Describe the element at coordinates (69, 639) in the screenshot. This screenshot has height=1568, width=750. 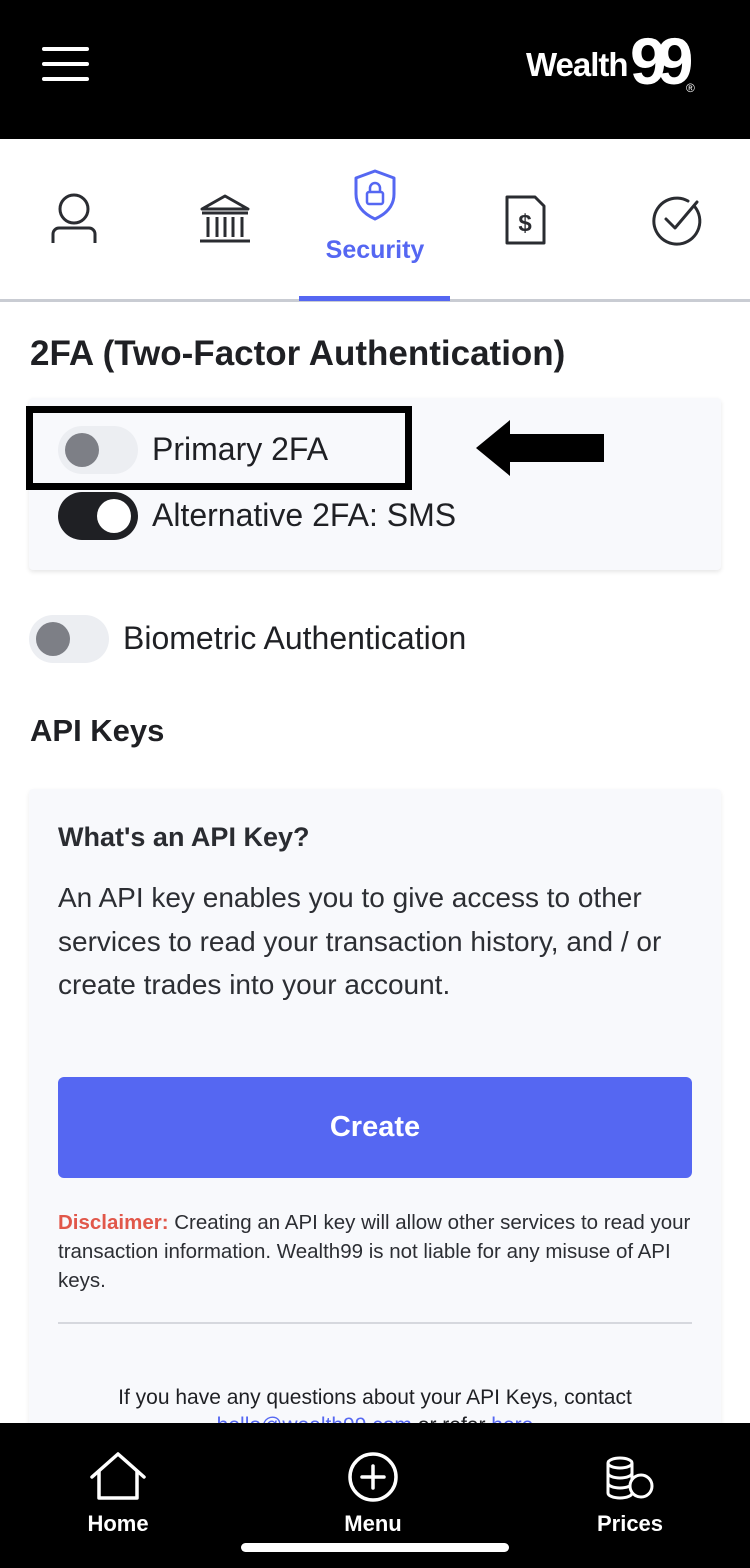
I see `biometric-toggle` at that location.